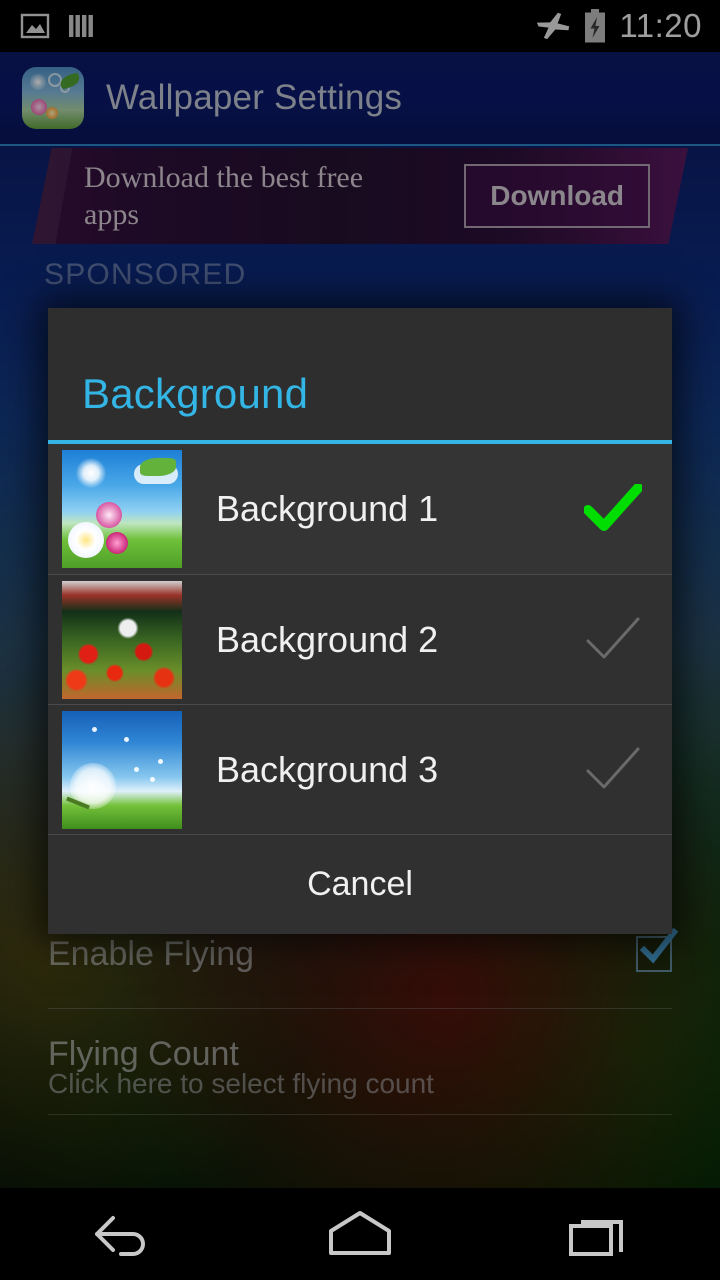 Image resolution: width=720 pixels, height=1280 pixels. I want to click on home-button, so click(360, 1234).